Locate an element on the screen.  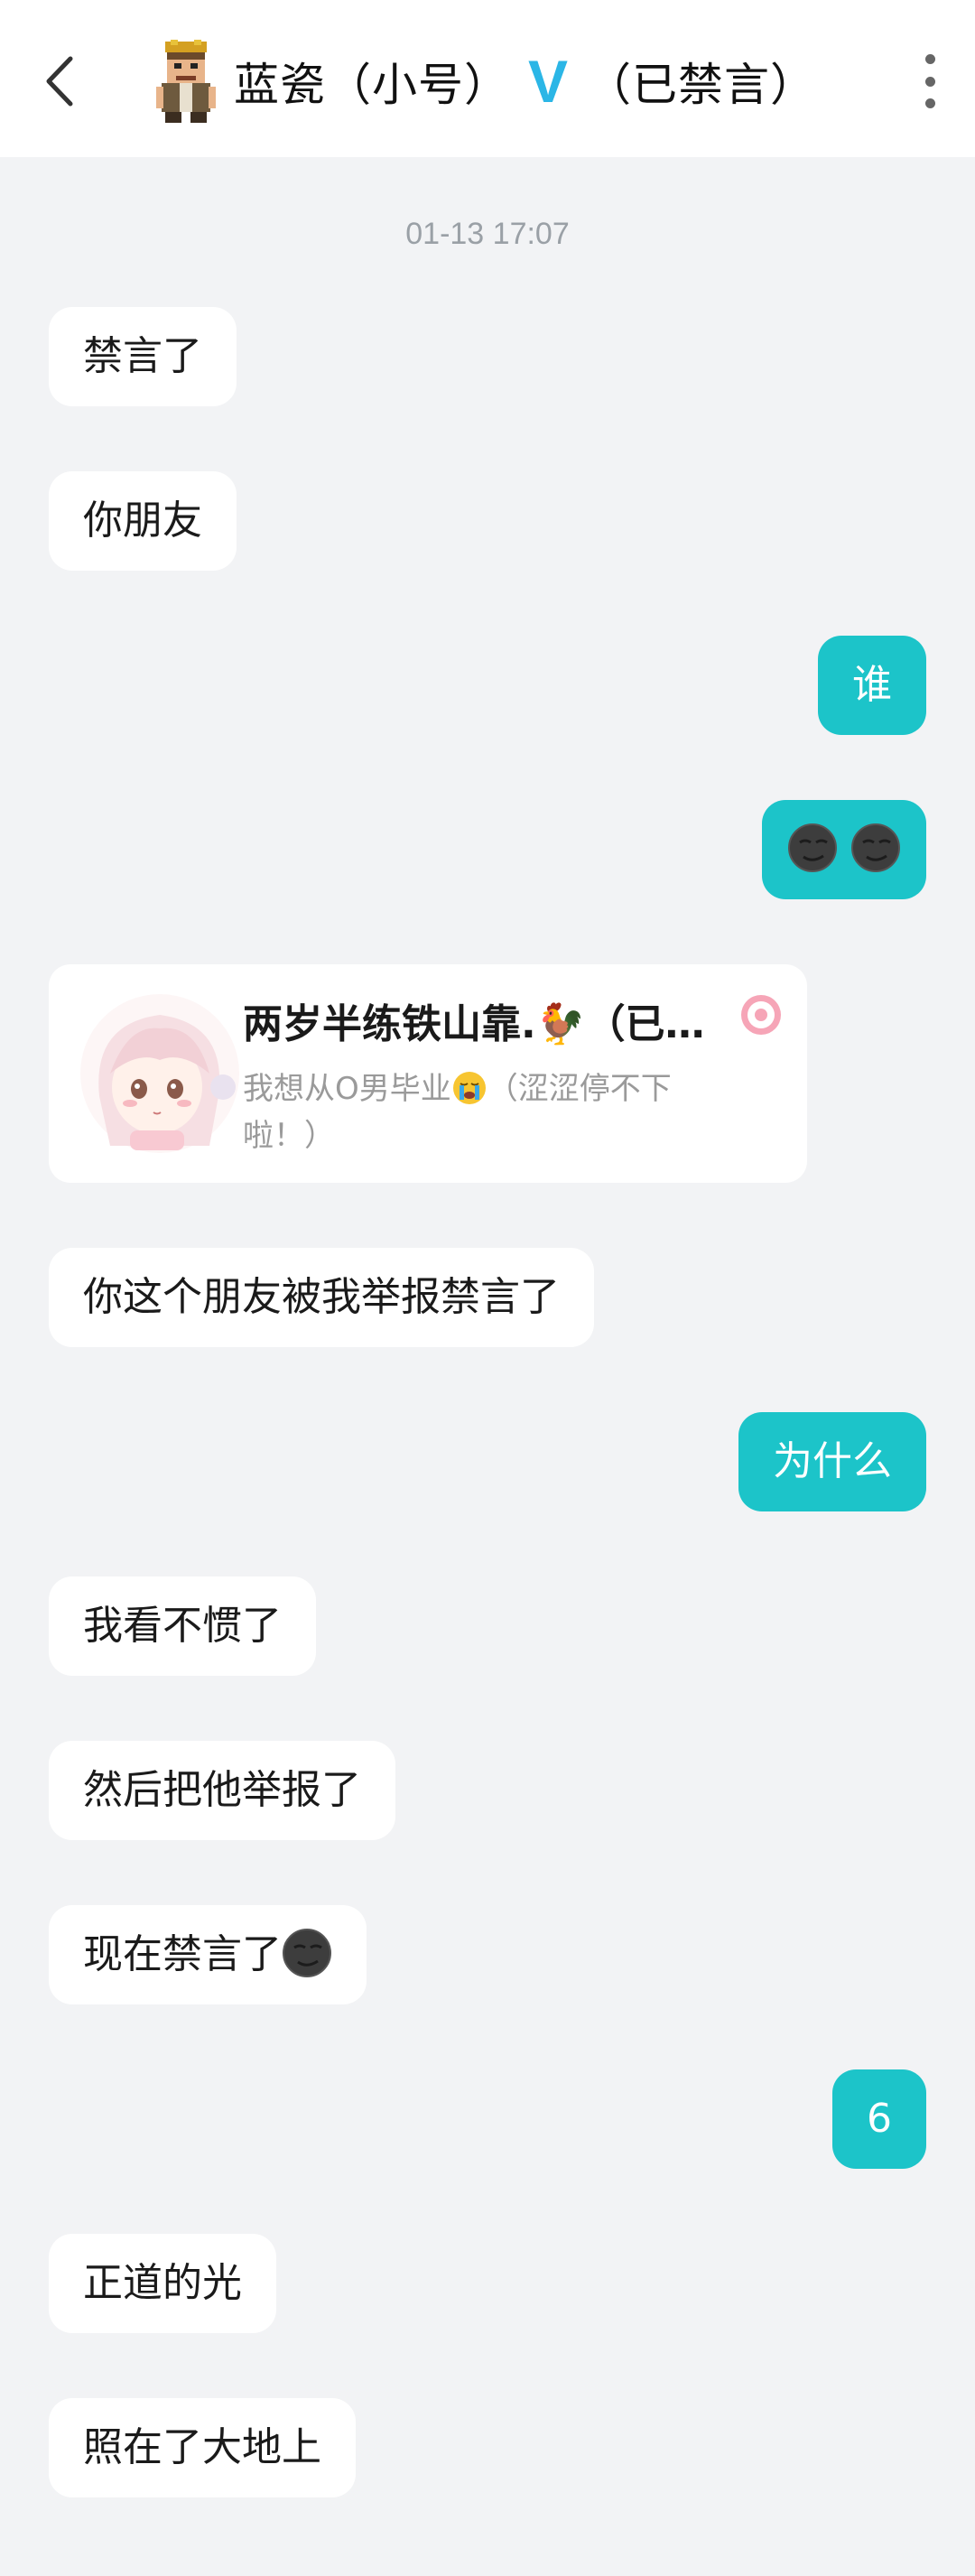
message-text: 照在了大地上 is located at coordinates (202, 2447).